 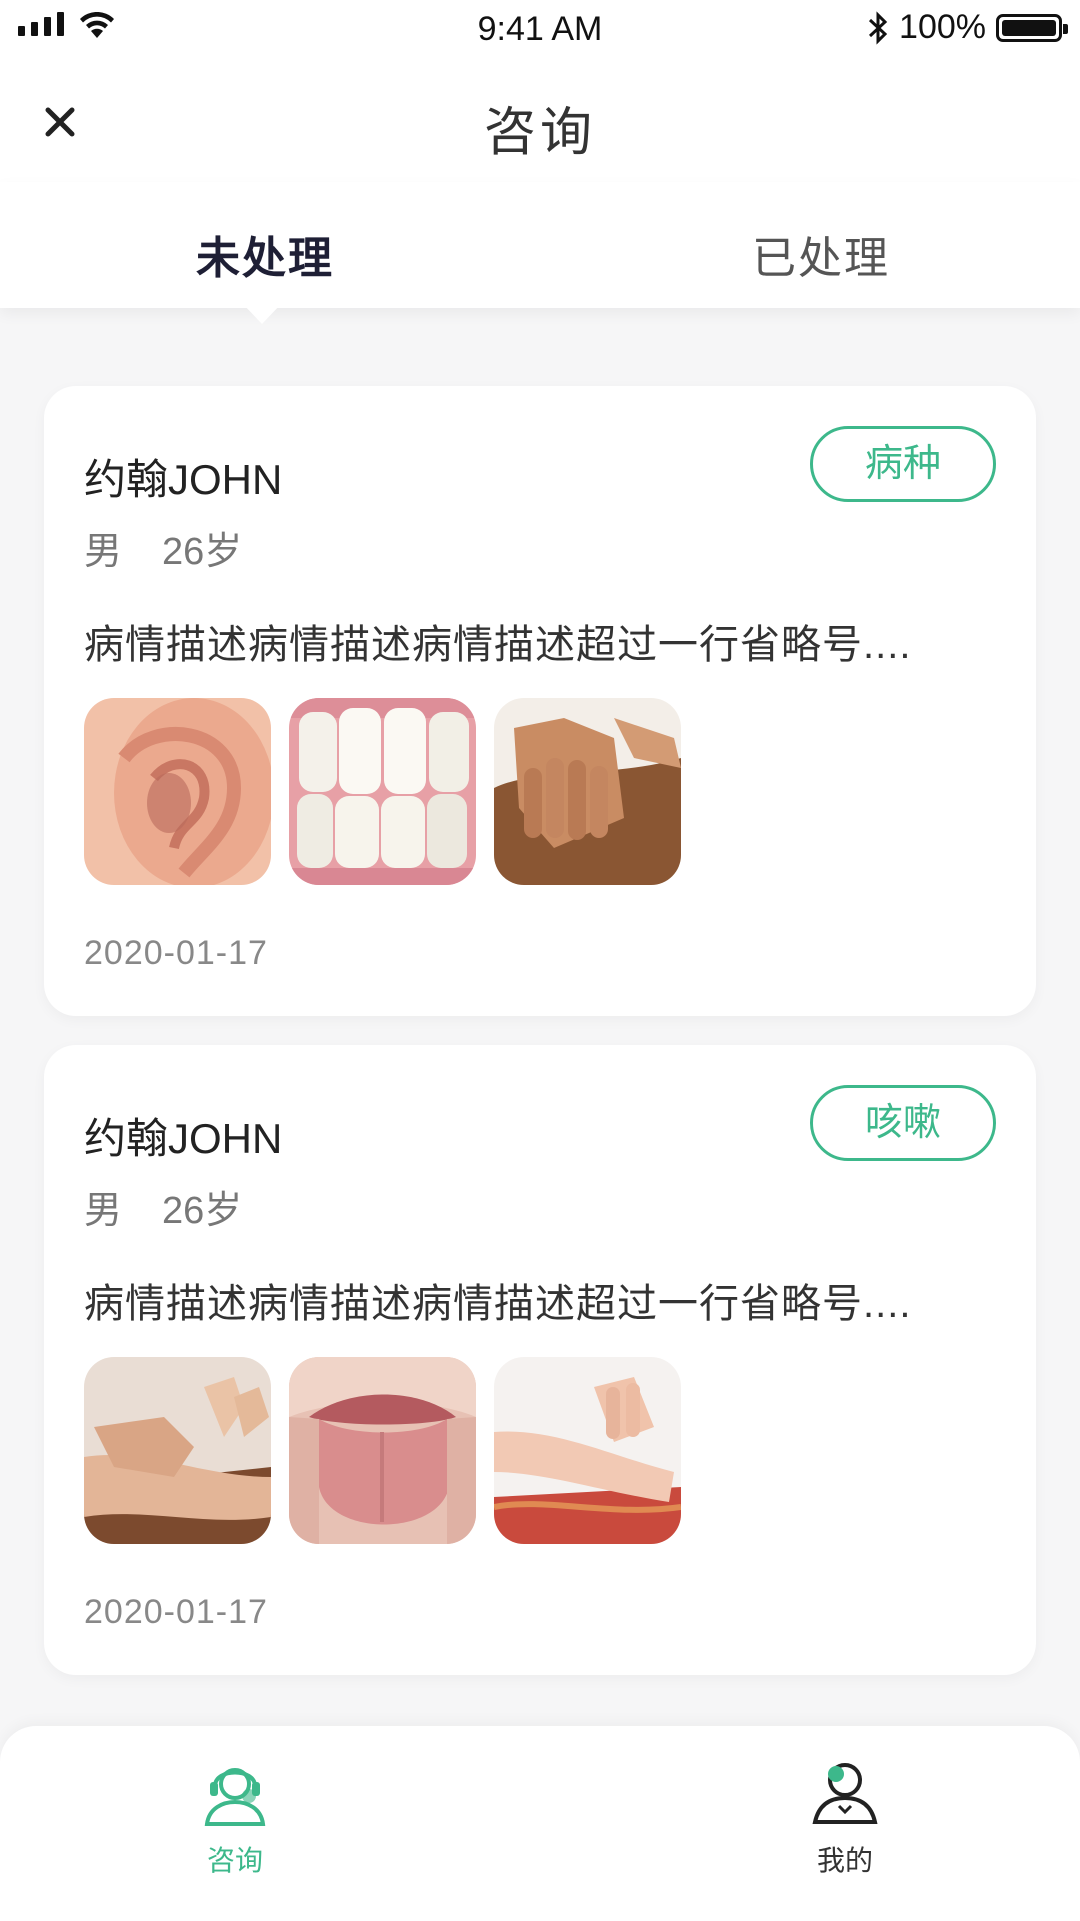 What do you see at coordinates (539, 133) in the screenshot?
I see `page-title: 咨询` at bounding box center [539, 133].